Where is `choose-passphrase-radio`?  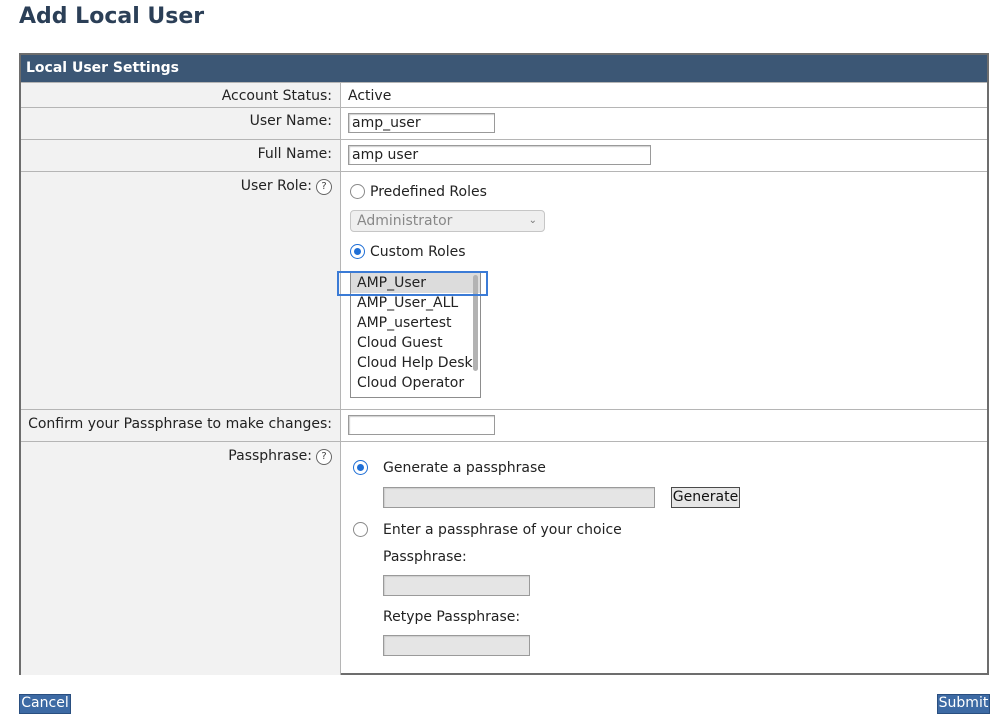
choose-passphrase-radio is located at coordinates (360, 529).